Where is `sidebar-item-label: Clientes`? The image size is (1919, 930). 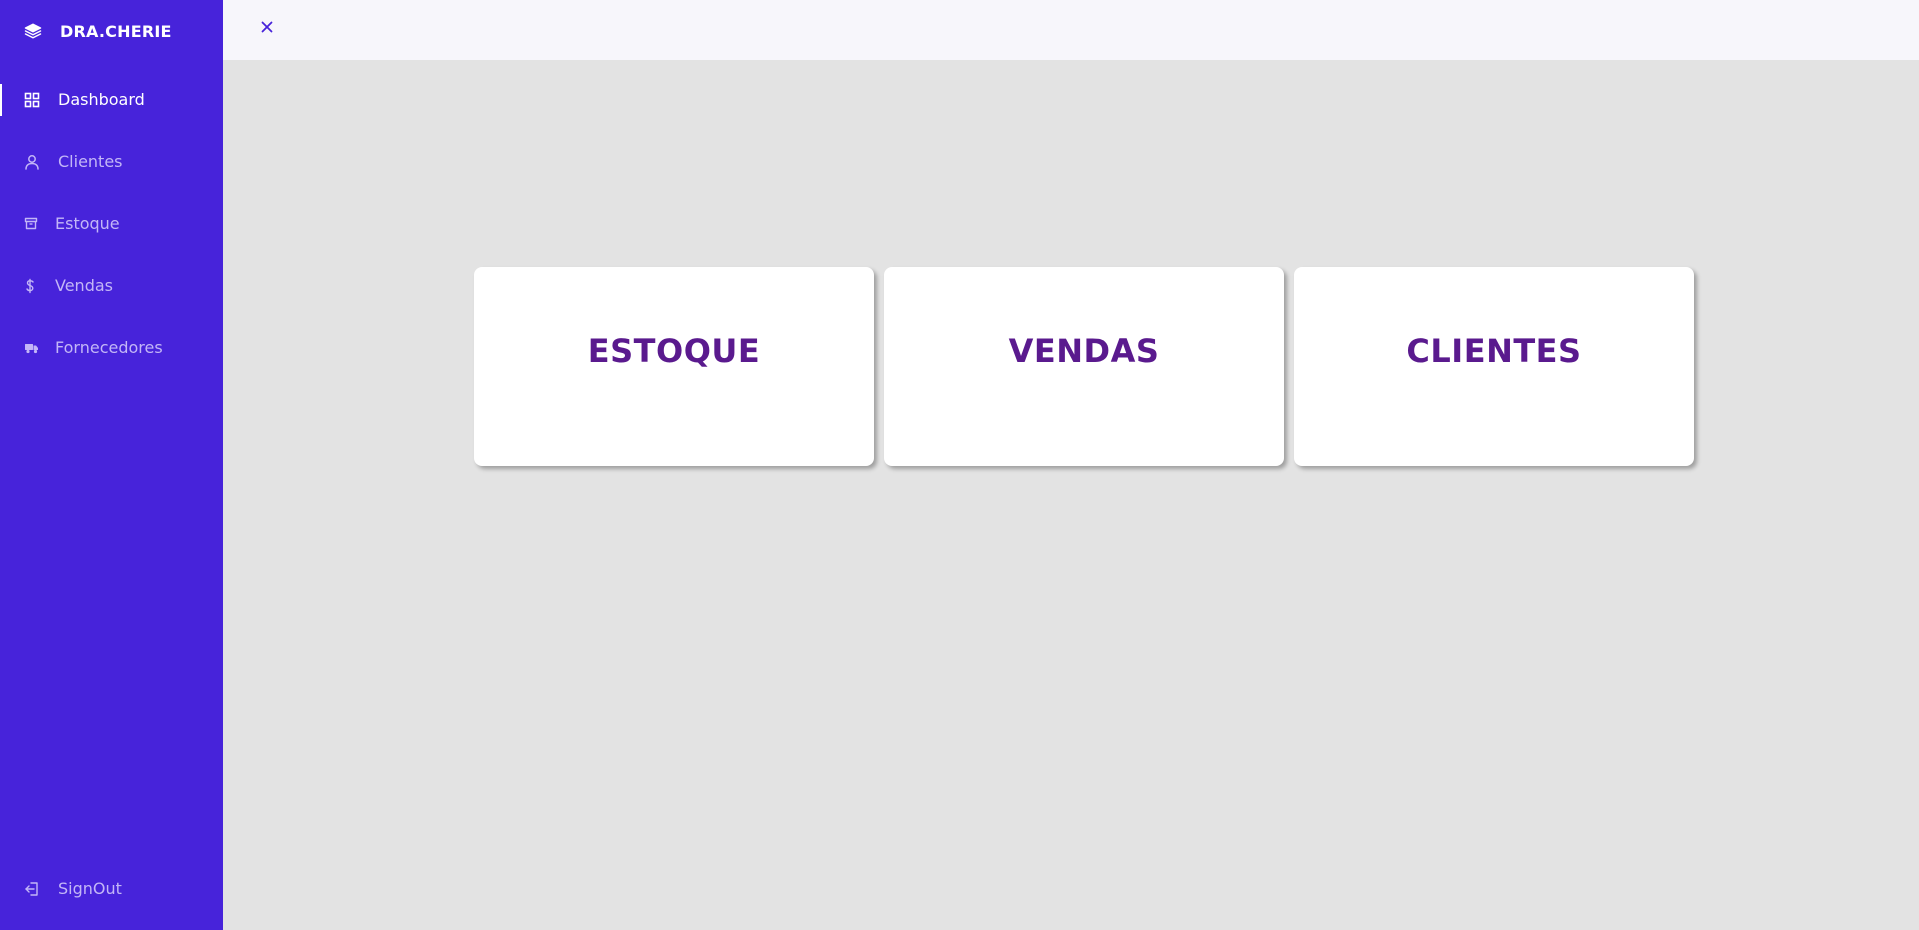 sidebar-item-label: Clientes is located at coordinates (90, 161).